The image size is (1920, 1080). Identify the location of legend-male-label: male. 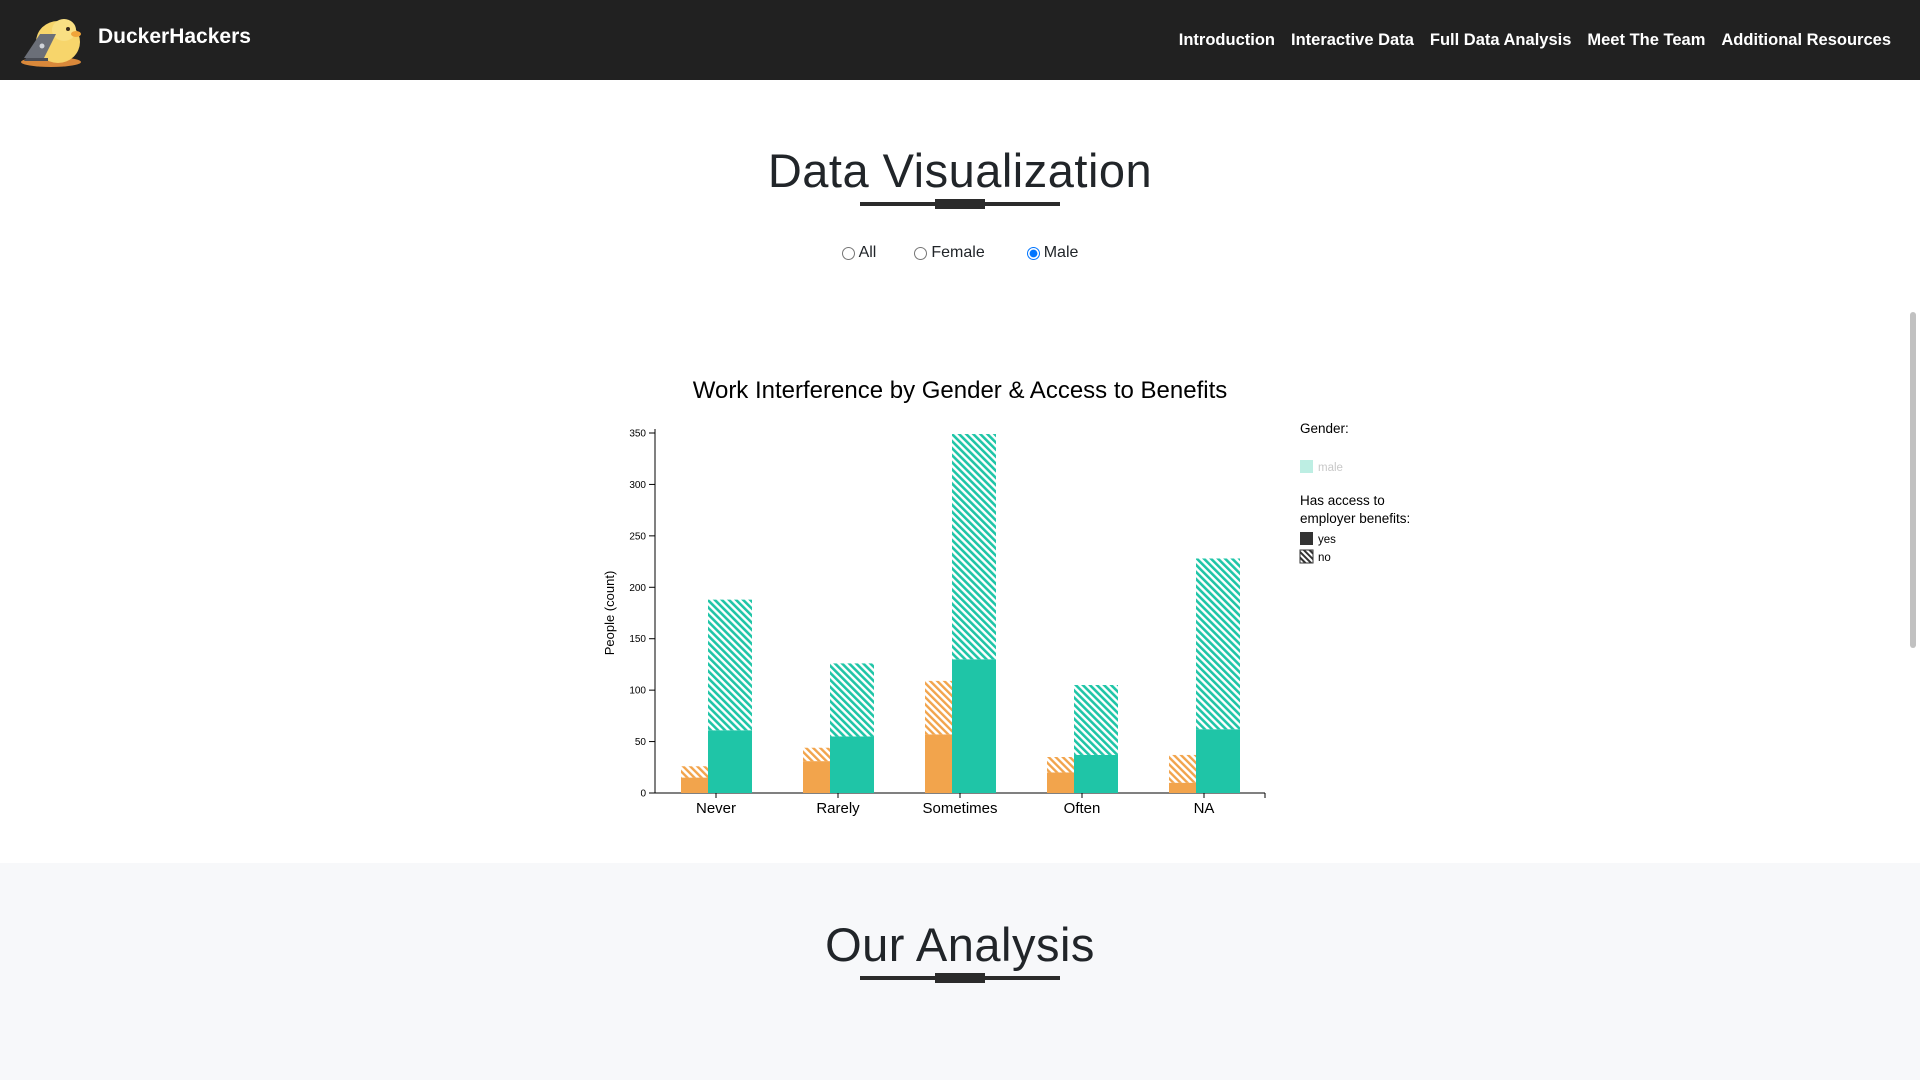
(1330, 468).